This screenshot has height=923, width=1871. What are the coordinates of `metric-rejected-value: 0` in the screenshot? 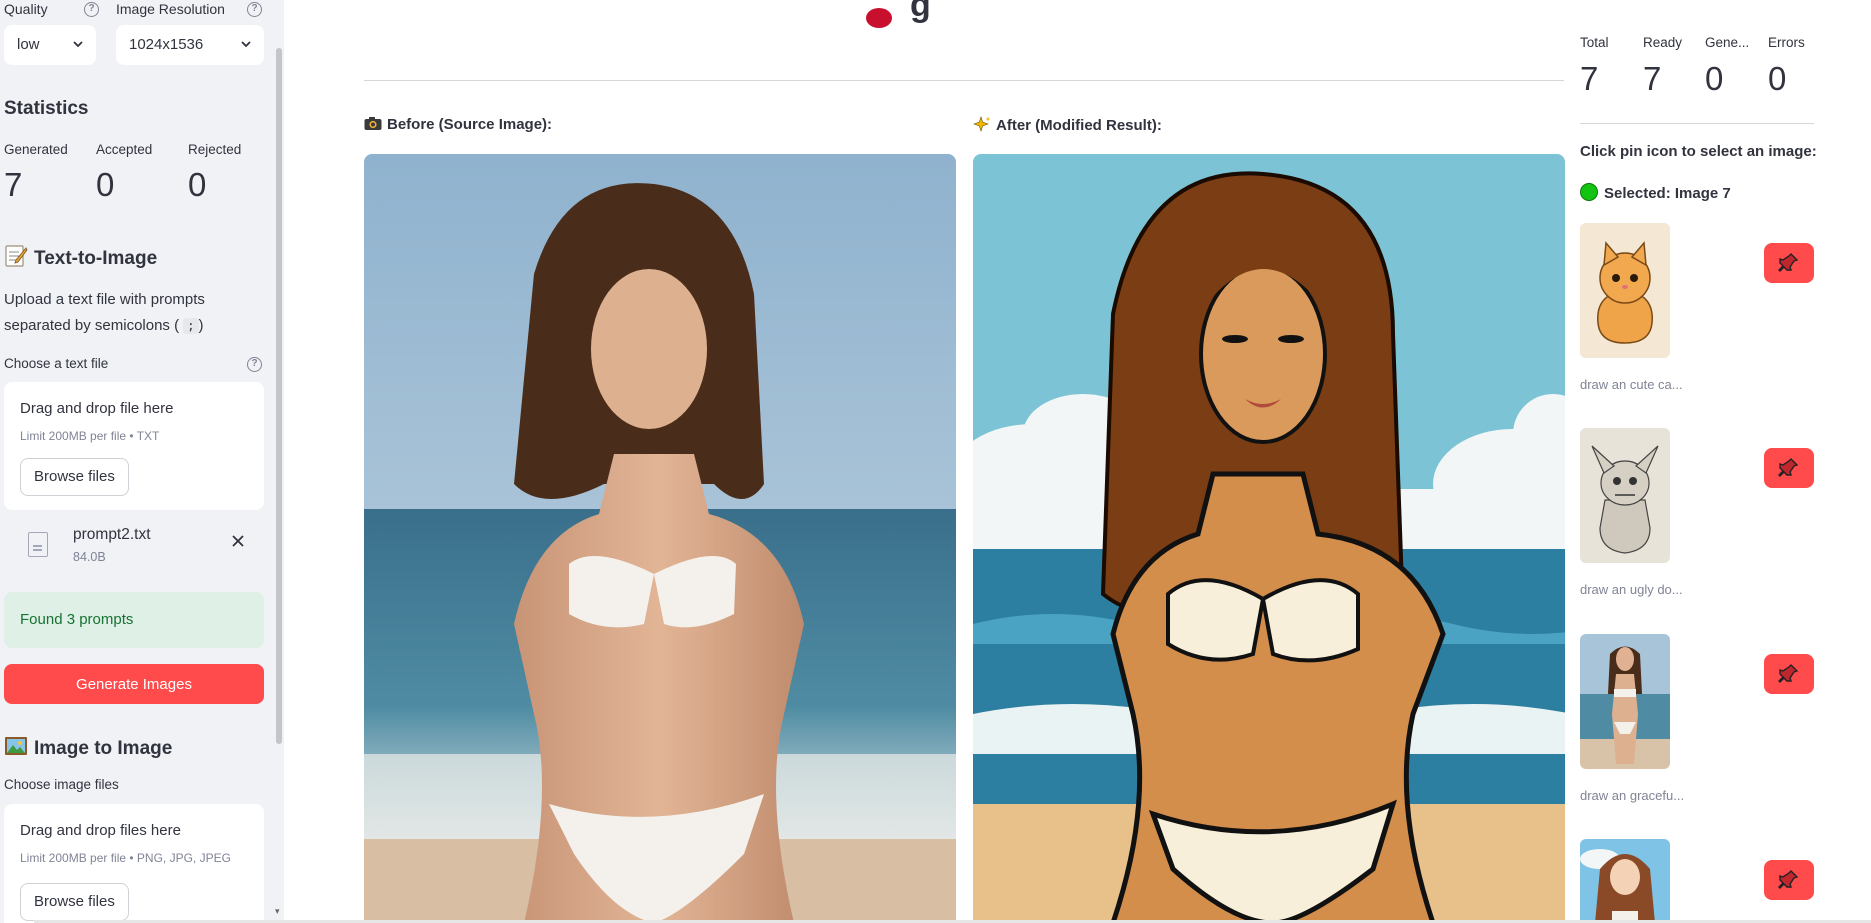 It's located at (197, 184).